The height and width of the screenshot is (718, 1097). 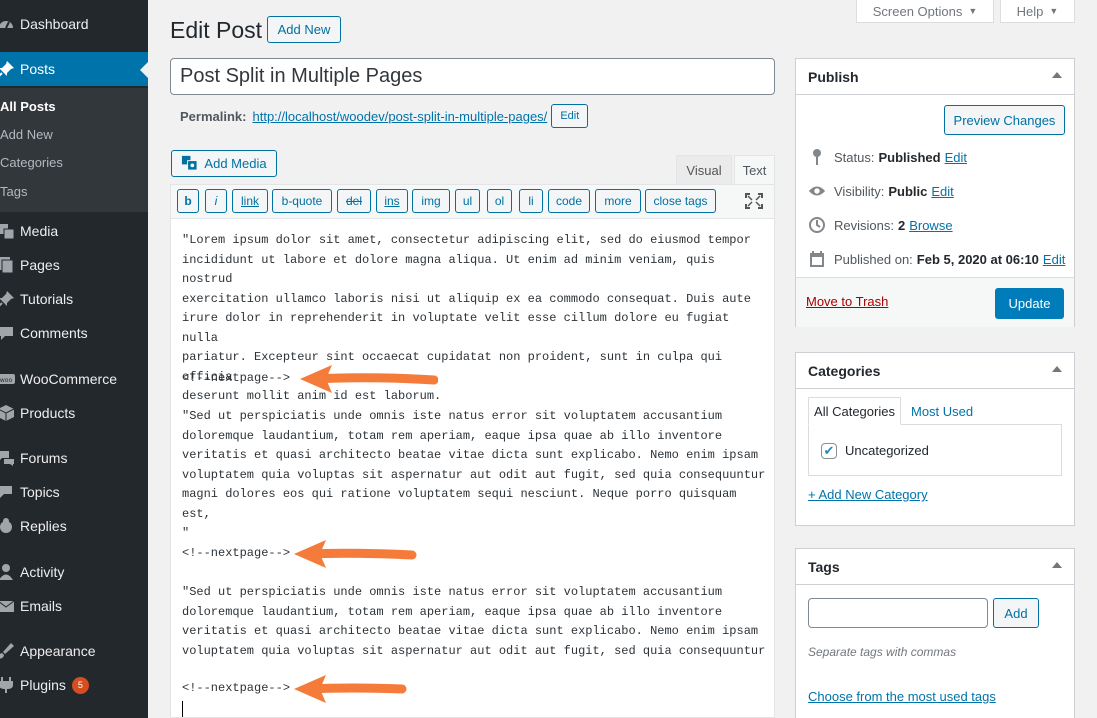 What do you see at coordinates (833, 76) in the screenshot?
I see `publish-box-title: Publish` at bounding box center [833, 76].